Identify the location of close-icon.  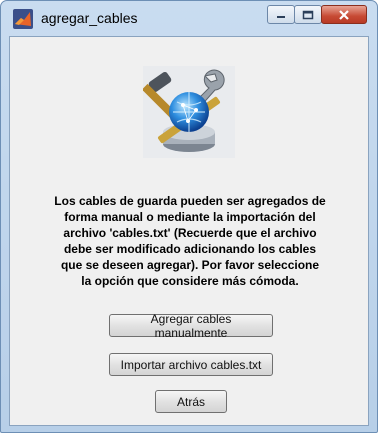
(344, 14).